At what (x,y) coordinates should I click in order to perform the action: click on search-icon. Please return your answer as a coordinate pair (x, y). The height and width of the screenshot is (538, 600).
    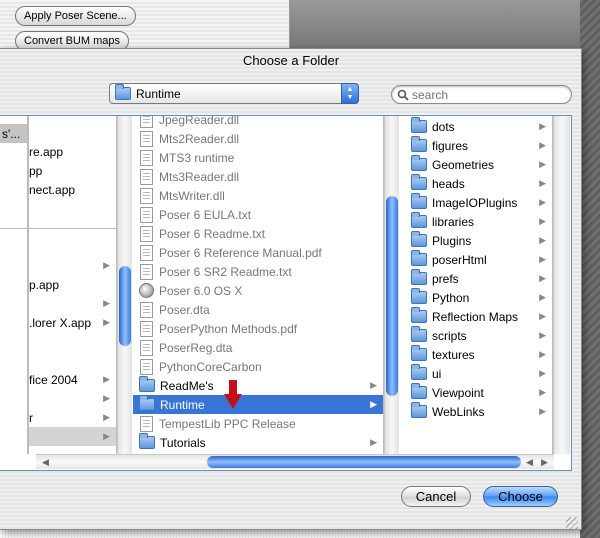
    Looking at the image, I should click on (403, 95).